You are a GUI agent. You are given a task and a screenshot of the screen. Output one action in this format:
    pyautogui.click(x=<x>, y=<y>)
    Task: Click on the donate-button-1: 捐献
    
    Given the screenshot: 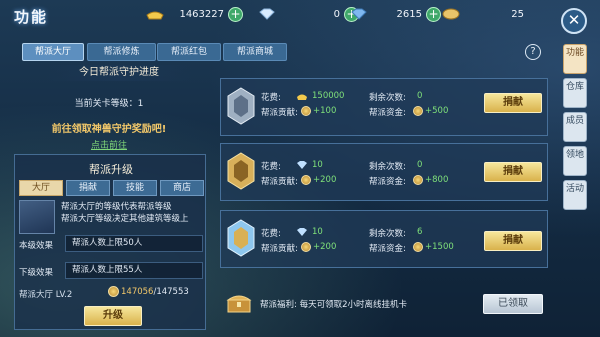 What is the action you would take?
    pyautogui.click(x=513, y=103)
    